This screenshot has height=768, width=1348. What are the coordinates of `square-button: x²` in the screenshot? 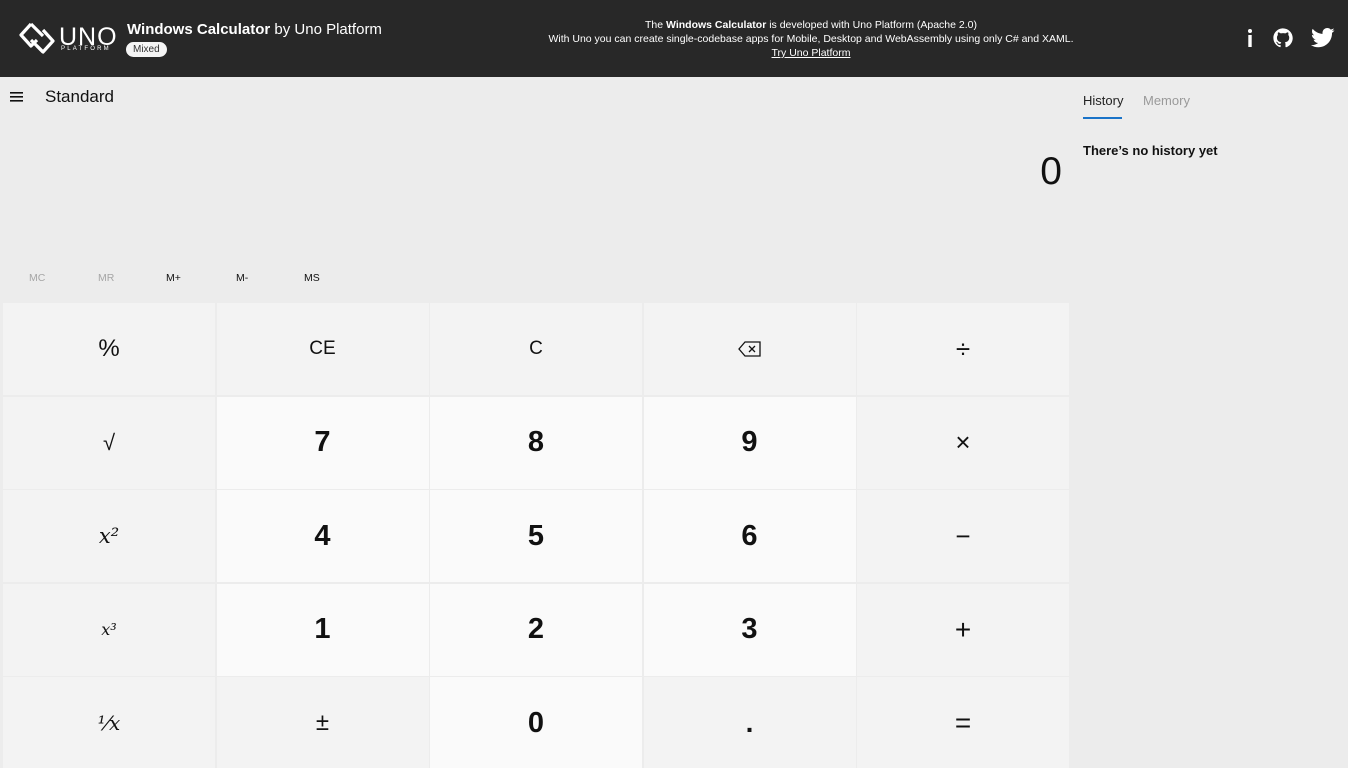 It's located at (109, 536).